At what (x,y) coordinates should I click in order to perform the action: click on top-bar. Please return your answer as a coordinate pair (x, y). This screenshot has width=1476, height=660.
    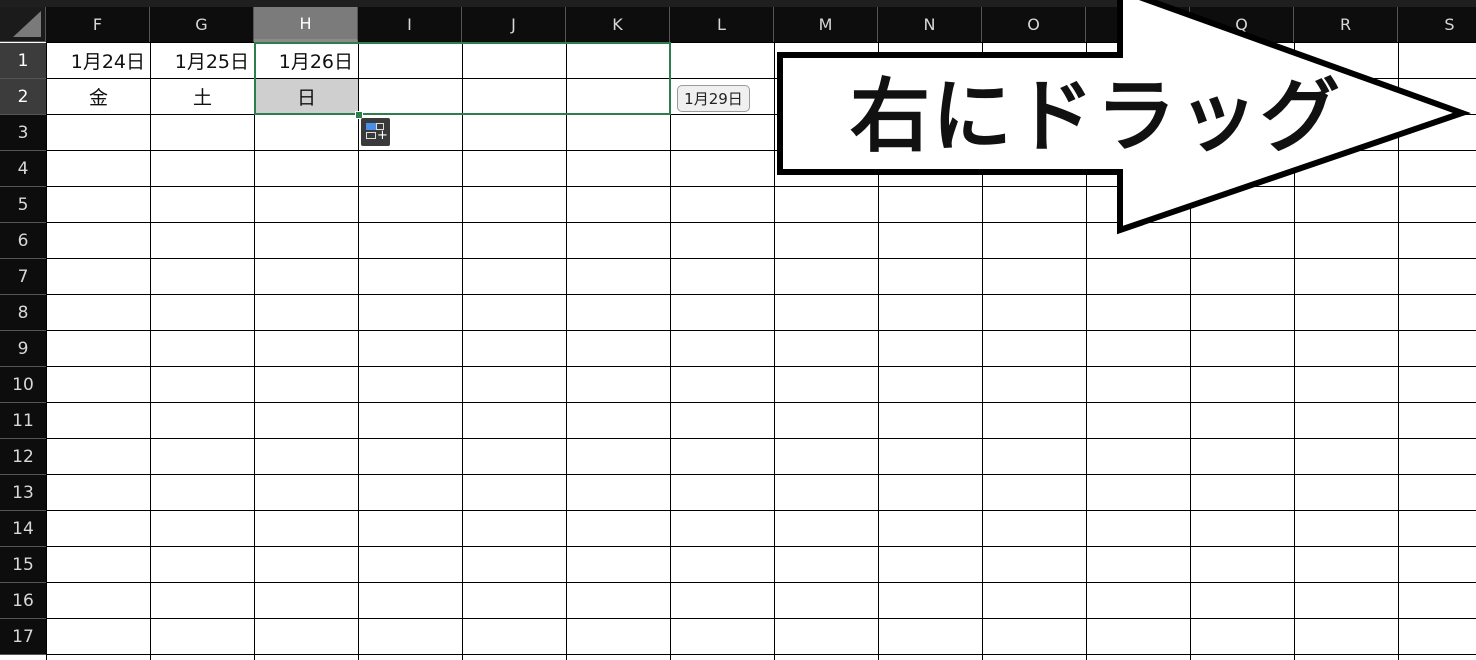
    Looking at the image, I should click on (738, 3).